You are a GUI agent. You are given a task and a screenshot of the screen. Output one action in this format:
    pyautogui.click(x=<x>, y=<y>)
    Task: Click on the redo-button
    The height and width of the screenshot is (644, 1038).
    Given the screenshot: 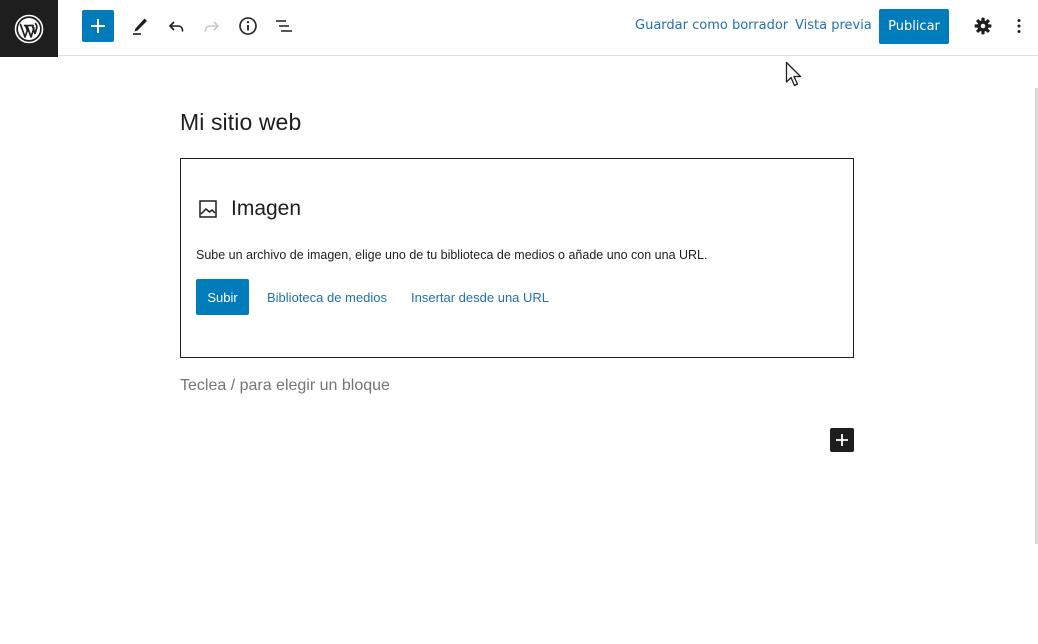 What is the action you would take?
    pyautogui.click(x=212, y=26)
    